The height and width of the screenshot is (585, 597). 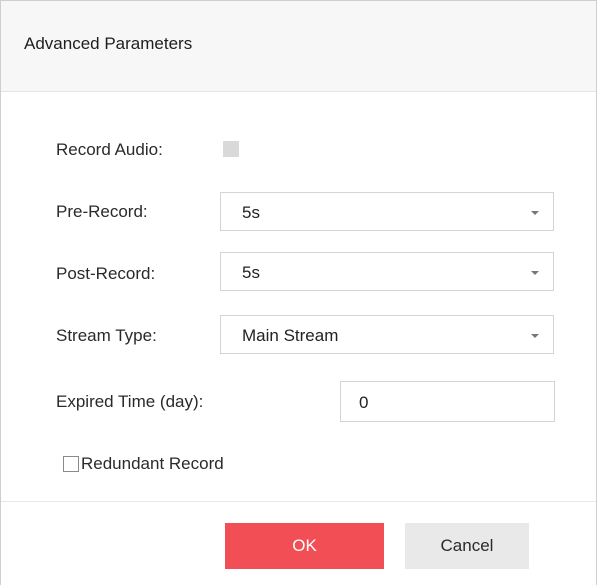 What do you see at coordinates (152, 464) in the screenshot?
I see `redundant-record-label: Redundant Record` at bounding box center [152, 464].